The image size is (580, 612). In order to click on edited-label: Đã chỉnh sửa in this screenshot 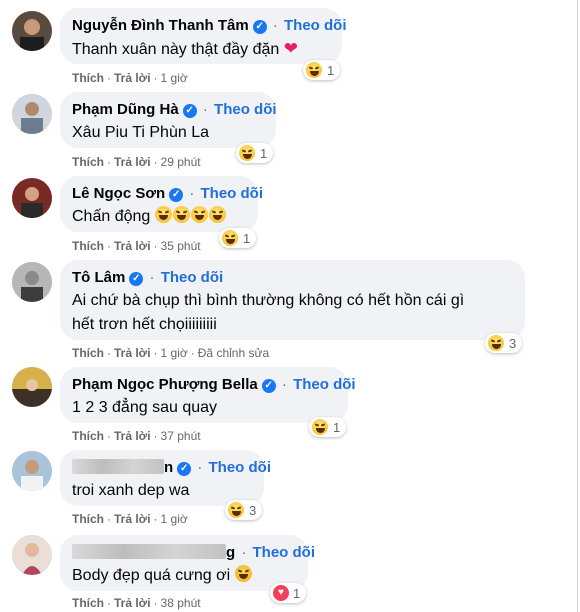, I will do `click(233, 353)`.